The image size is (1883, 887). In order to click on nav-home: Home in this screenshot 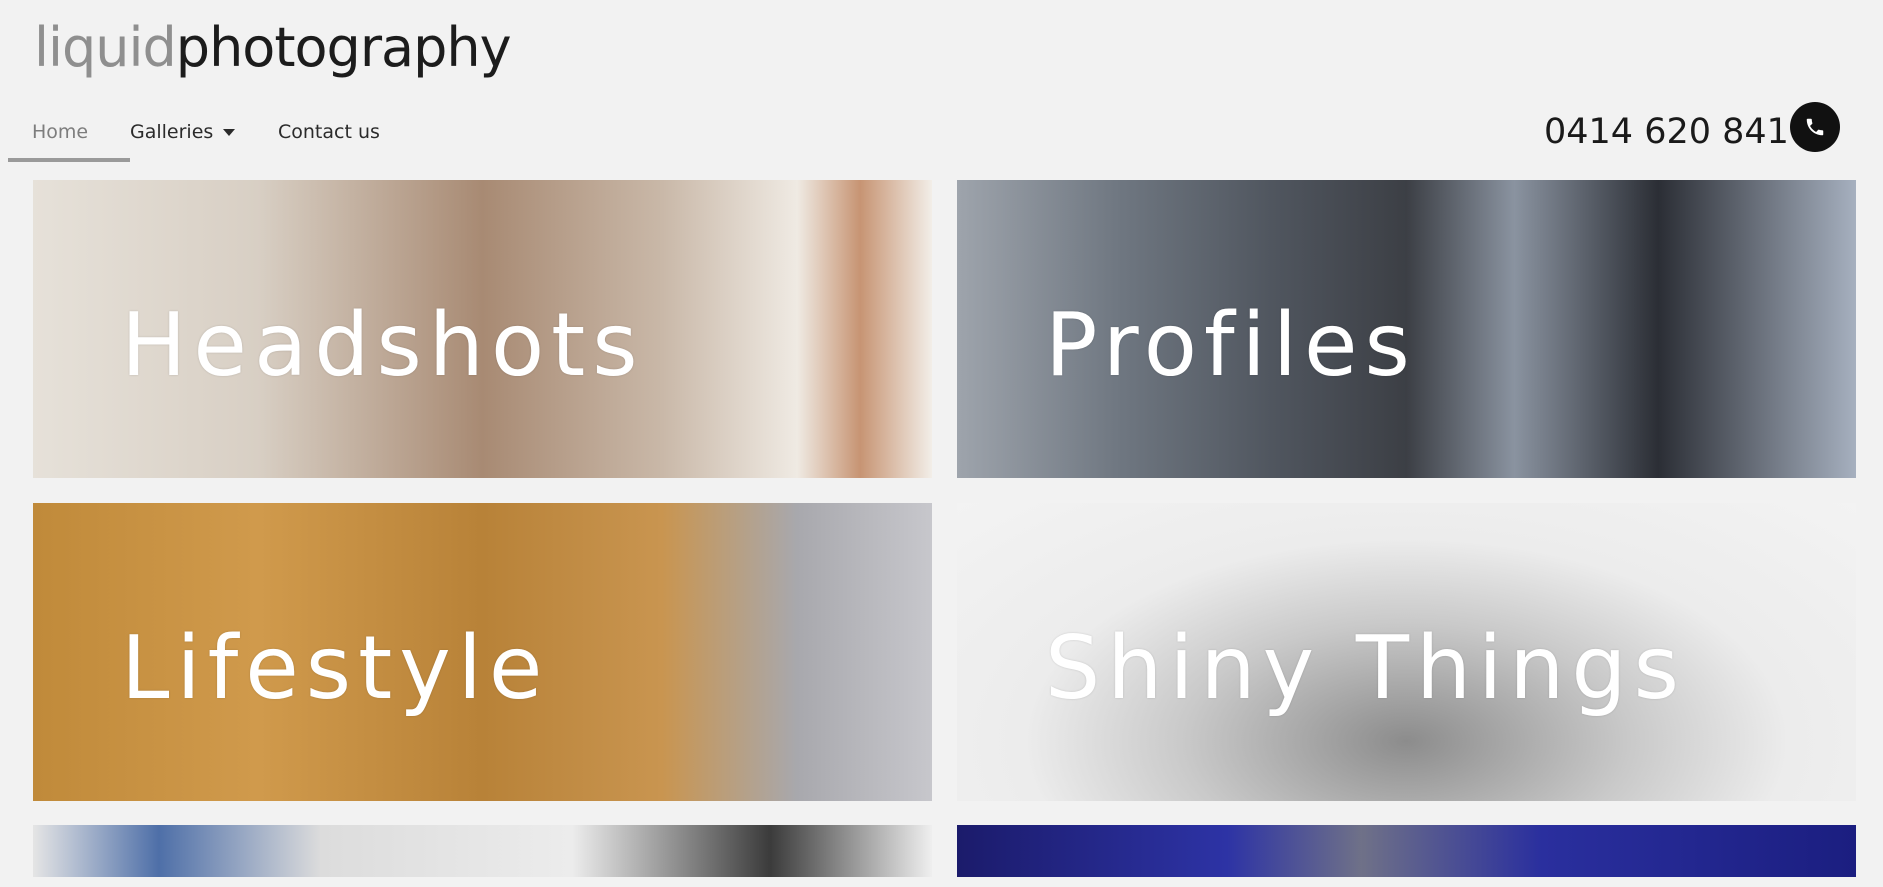, I will do `click(69, 136)`.